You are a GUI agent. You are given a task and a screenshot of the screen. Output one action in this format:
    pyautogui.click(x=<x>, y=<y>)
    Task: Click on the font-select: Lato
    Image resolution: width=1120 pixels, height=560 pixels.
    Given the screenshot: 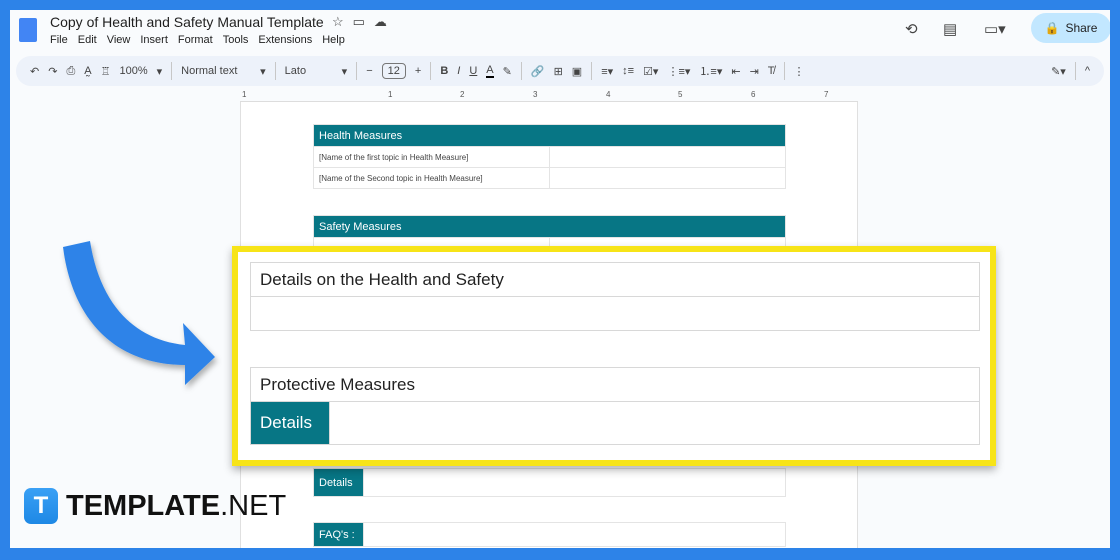 What is the action you would take?
    pyautogui.click(x=309, y=71)
    